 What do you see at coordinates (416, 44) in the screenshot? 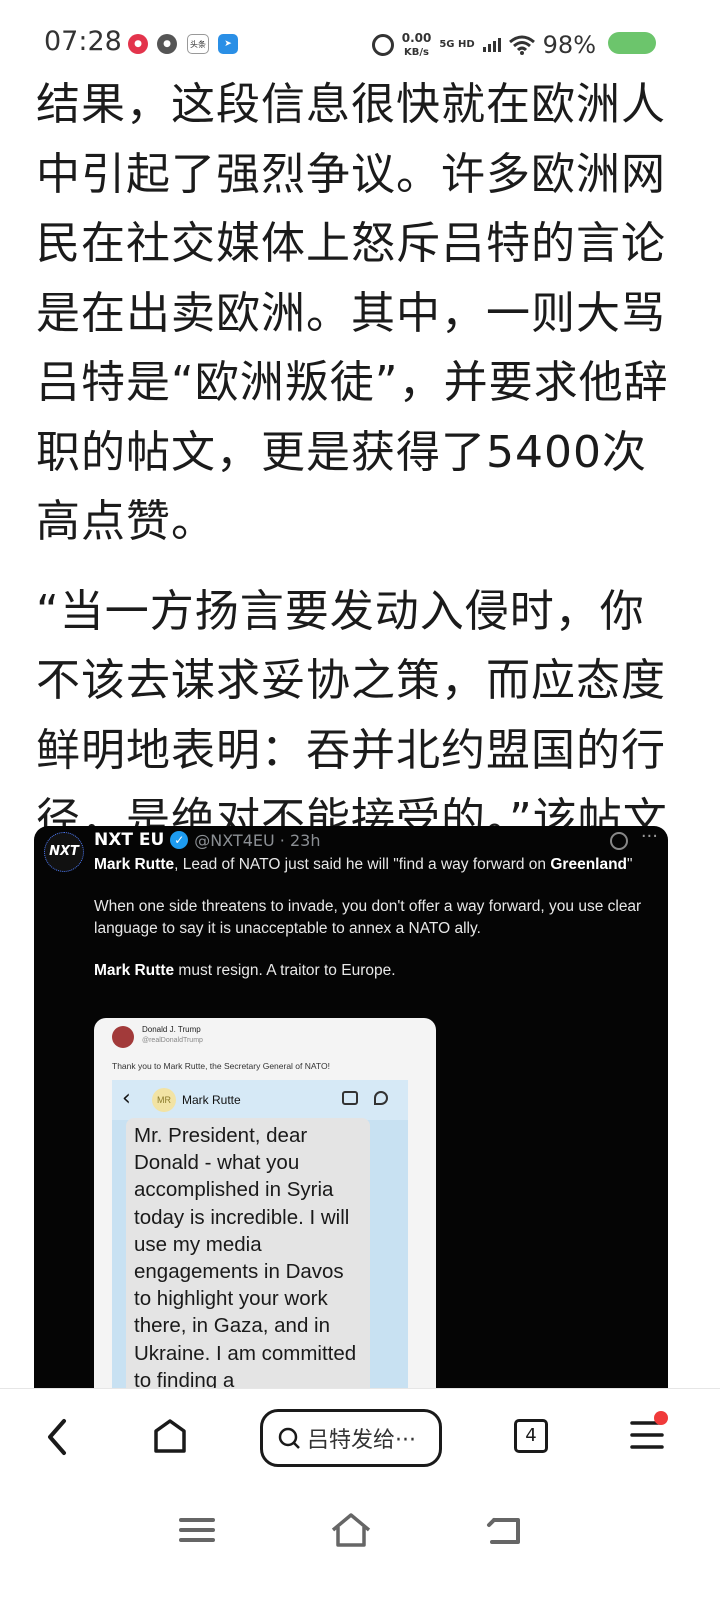
I see `network-speed: 0.00 KB/s` at bounding box center [416, 44].